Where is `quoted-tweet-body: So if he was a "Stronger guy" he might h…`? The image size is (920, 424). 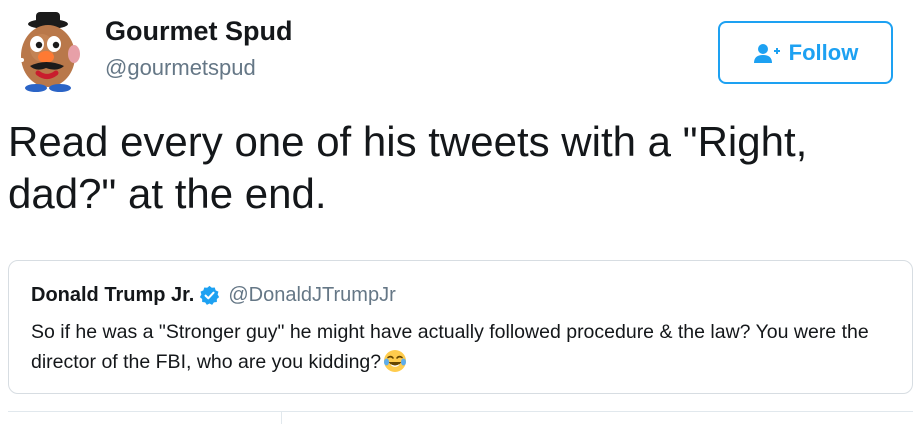
quoted-tweet-body: So if he was a "Stronger guy" he might h… is located at coordinates (466, 347).